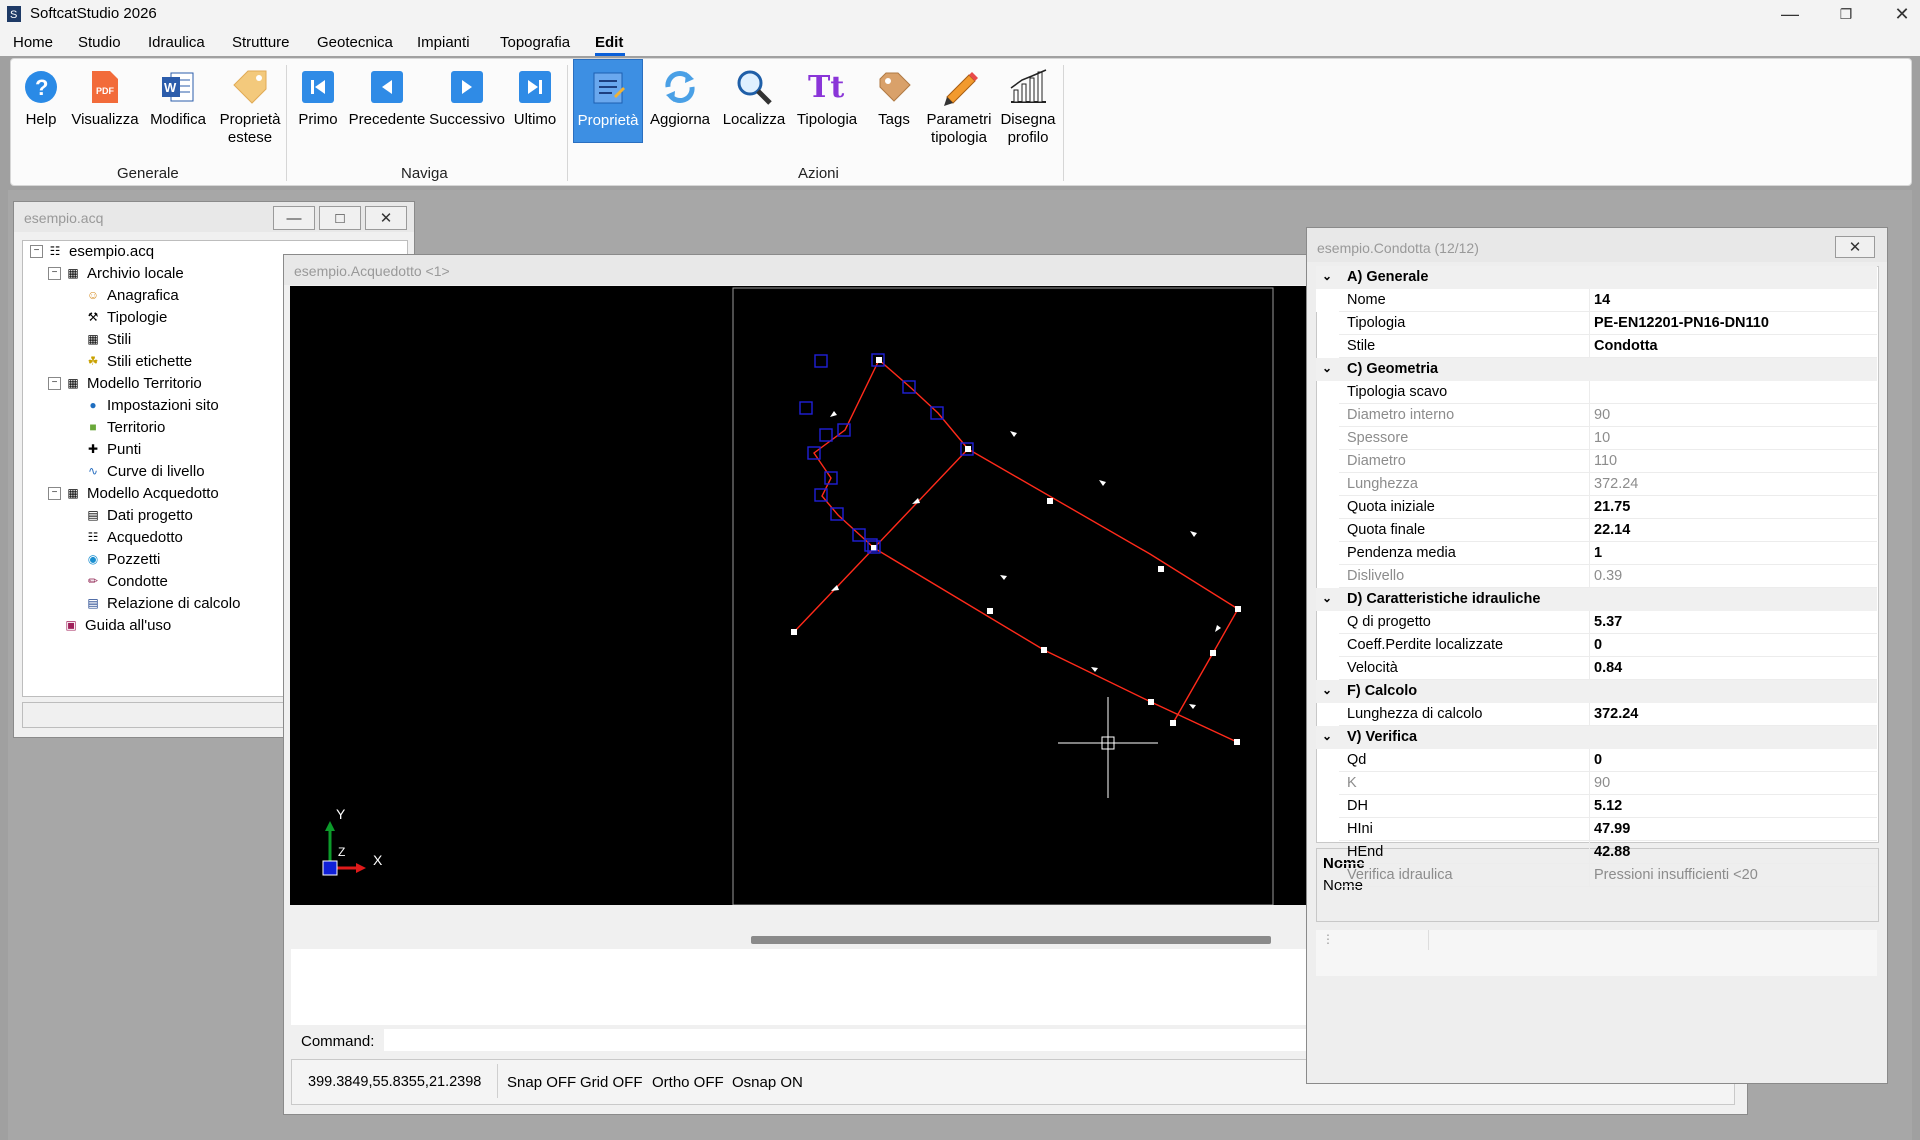  Describe the element at coordinates (1596, 277) in the screenshot. I see `category-generale: ⌄ A) Generale` at that location.